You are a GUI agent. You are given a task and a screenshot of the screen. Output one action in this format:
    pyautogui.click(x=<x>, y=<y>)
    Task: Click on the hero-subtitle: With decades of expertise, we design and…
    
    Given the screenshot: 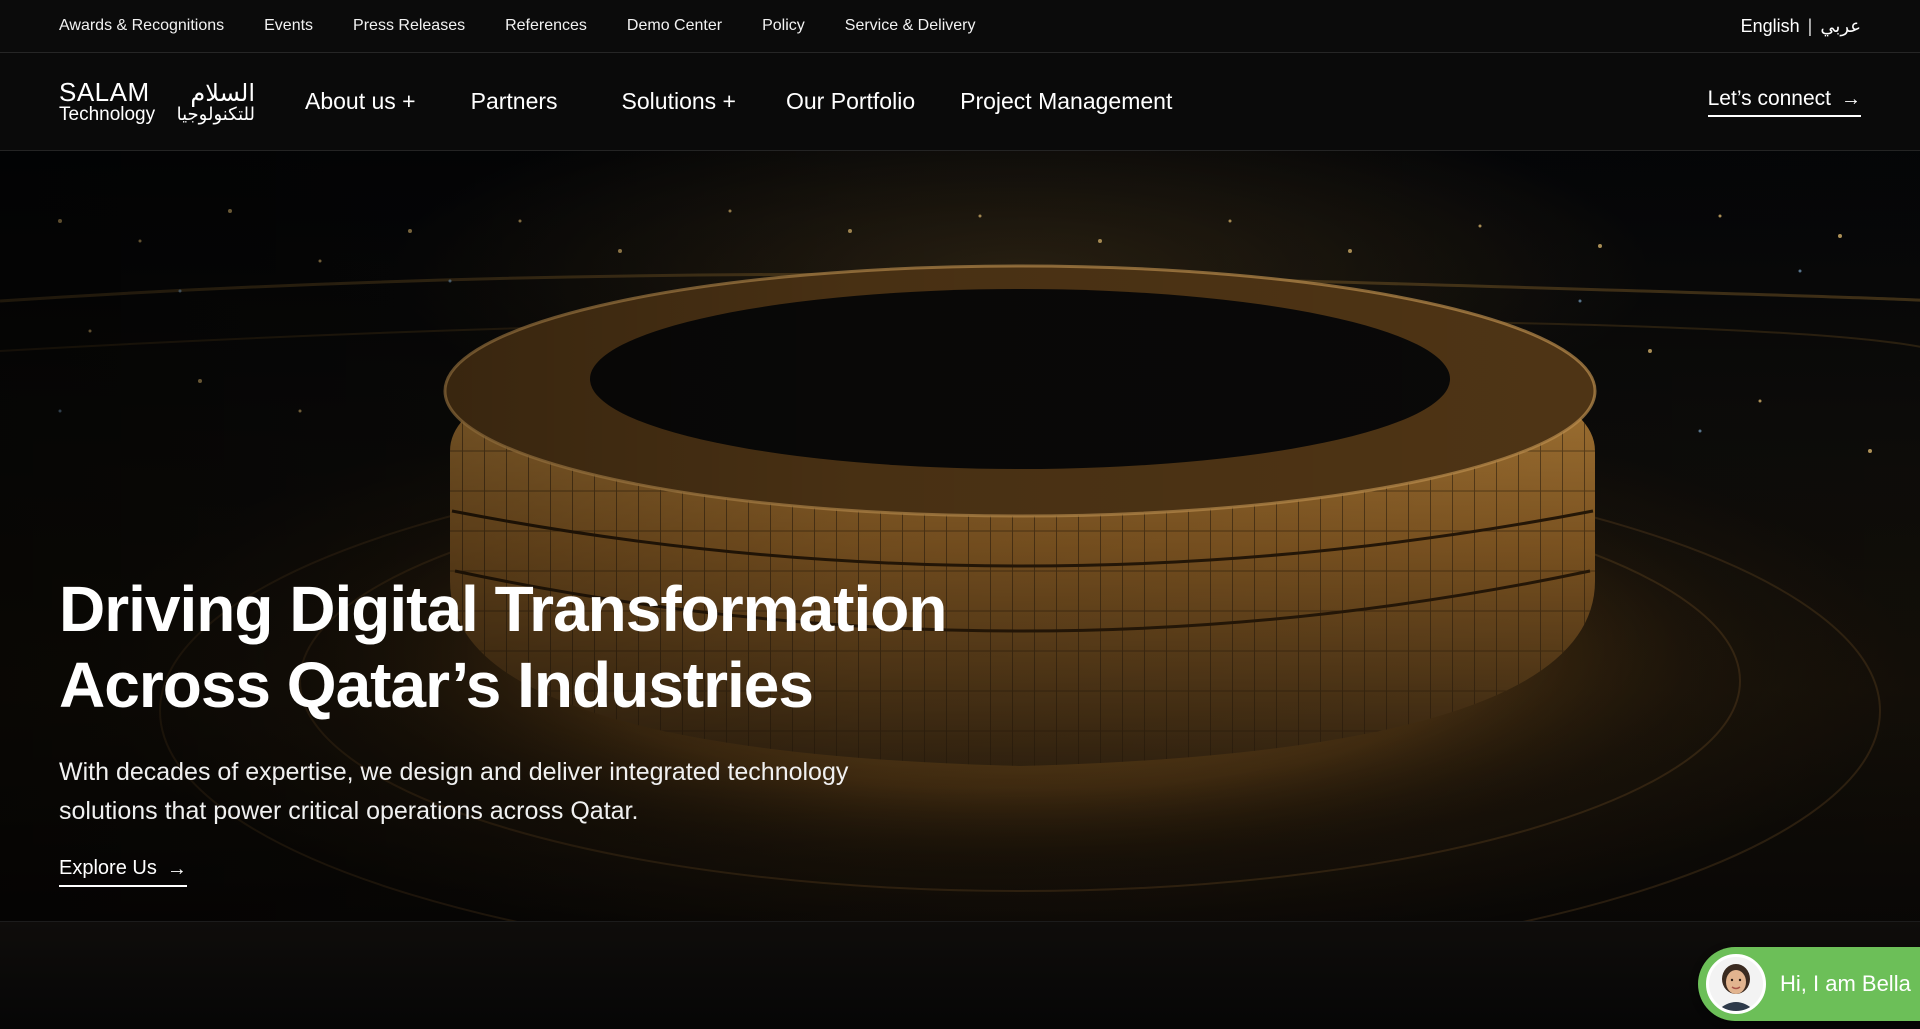 What is the action you would take?
    pyautogui.click(x=454, y=791)
    